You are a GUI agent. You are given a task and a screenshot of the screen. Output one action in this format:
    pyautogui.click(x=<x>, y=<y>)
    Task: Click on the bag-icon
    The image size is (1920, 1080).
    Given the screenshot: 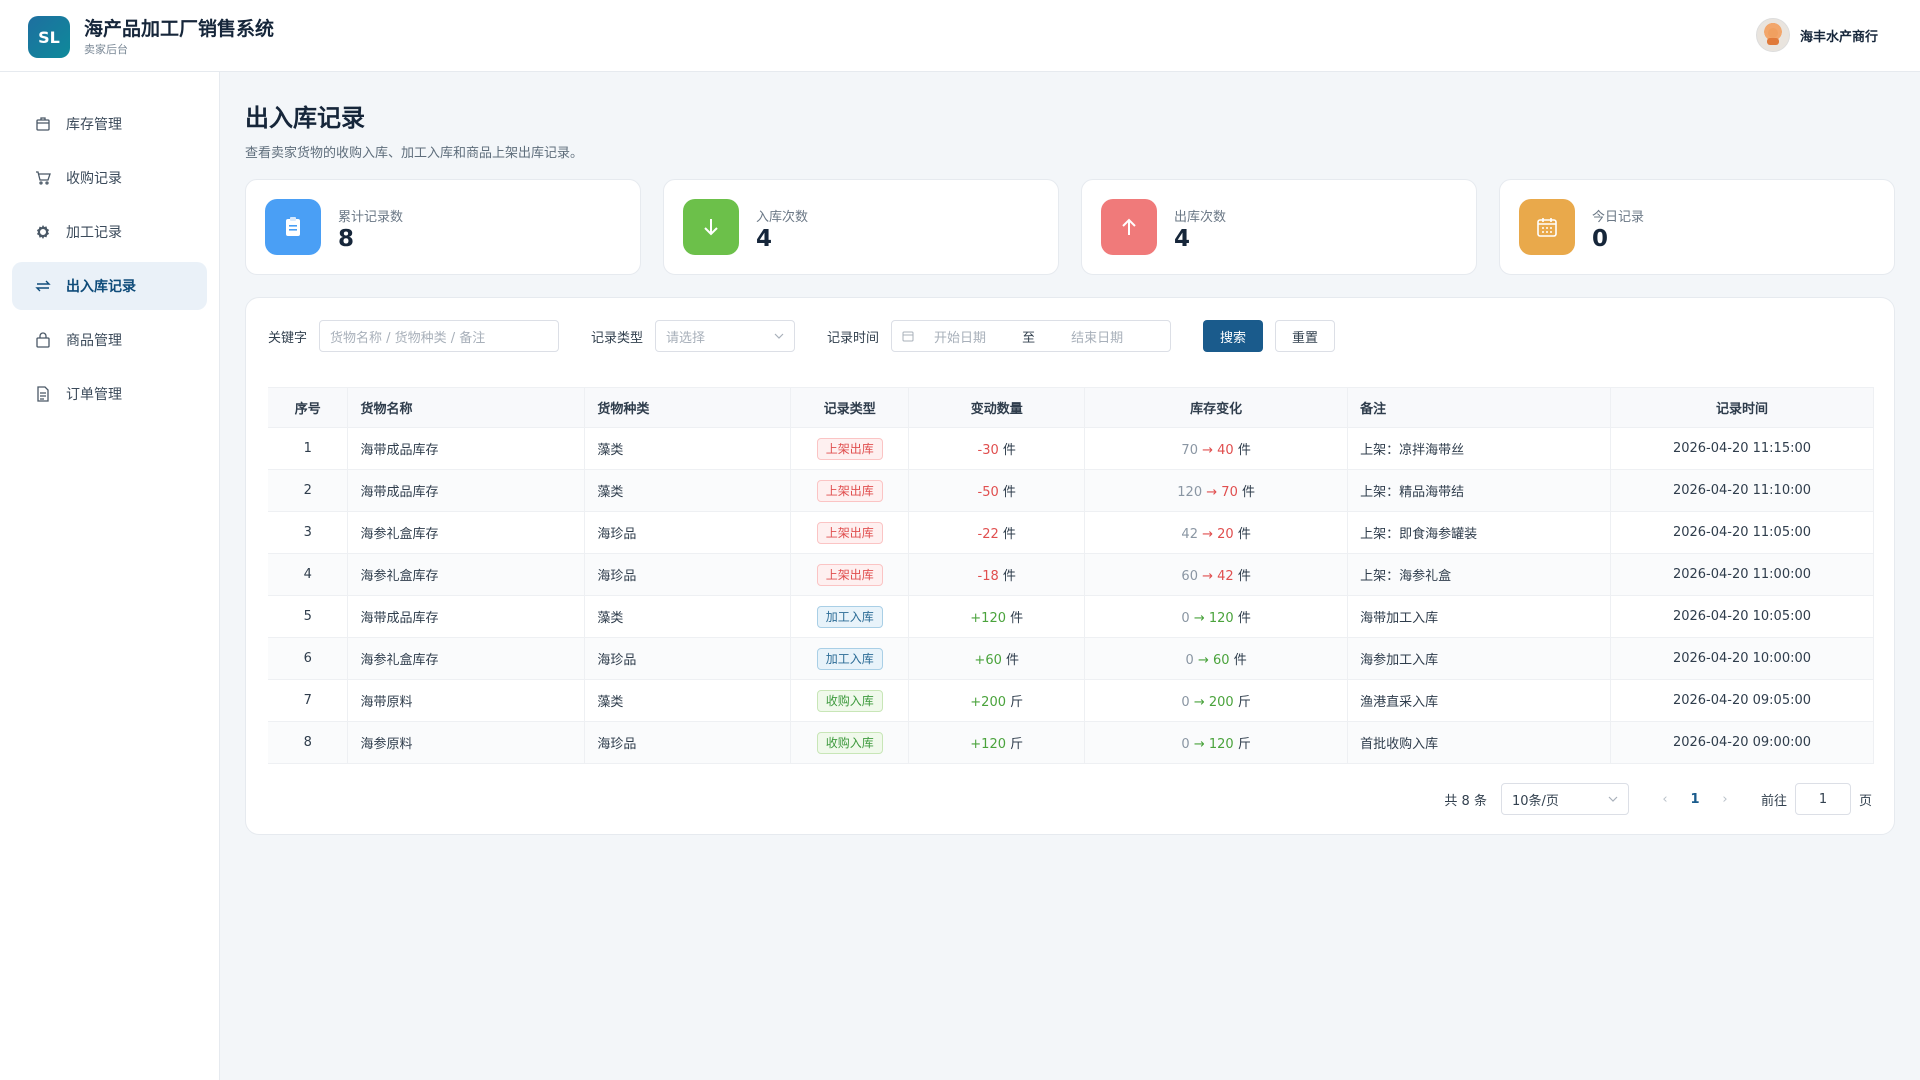 What is the action you would take?
    pyautogui.click(x=43, y=340)
    